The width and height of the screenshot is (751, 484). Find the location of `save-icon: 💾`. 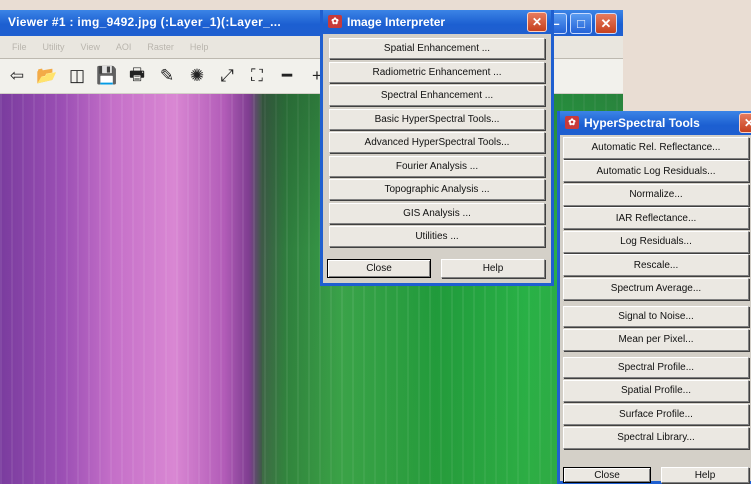

save-icon: 💾 is located at coordinates (107, 76).